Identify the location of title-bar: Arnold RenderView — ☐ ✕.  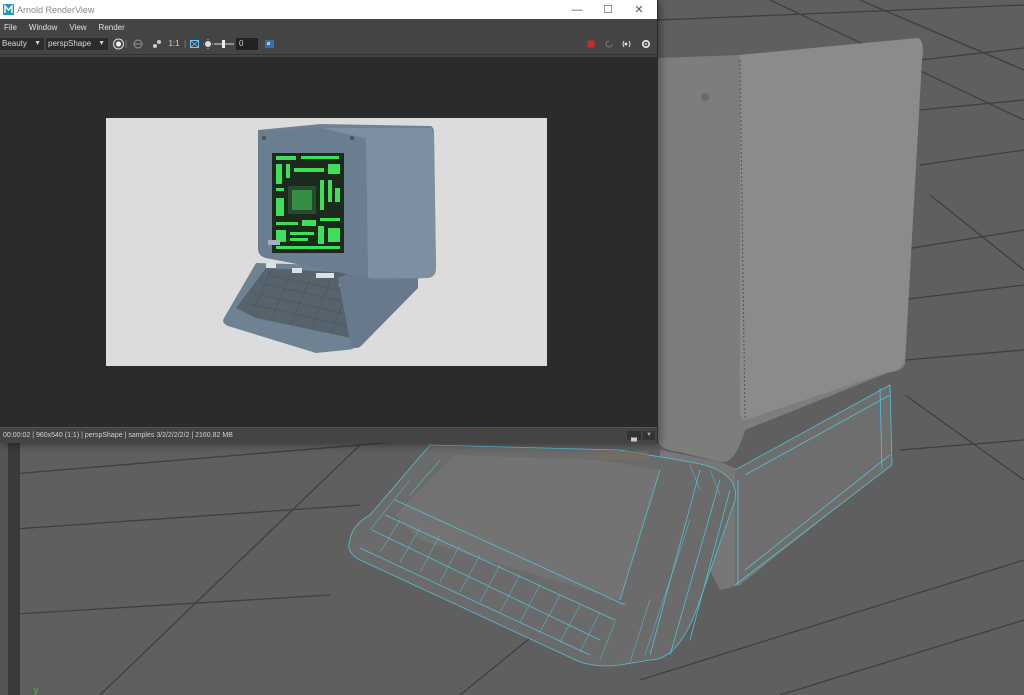
(328, 9).